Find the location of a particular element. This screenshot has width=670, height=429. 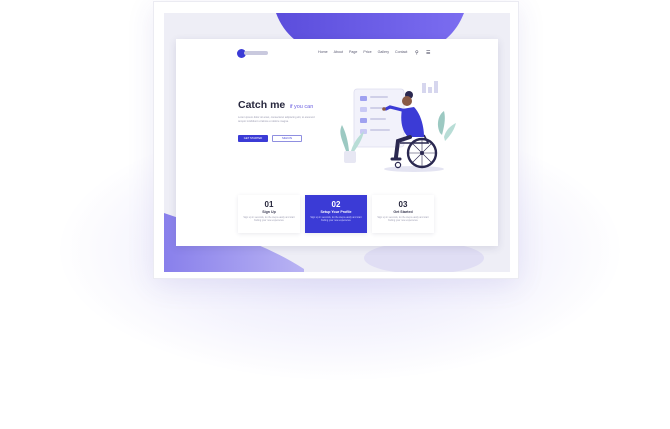

main-nav: Home About Page Price Gallery Contact is located at coordinates (362, 52).